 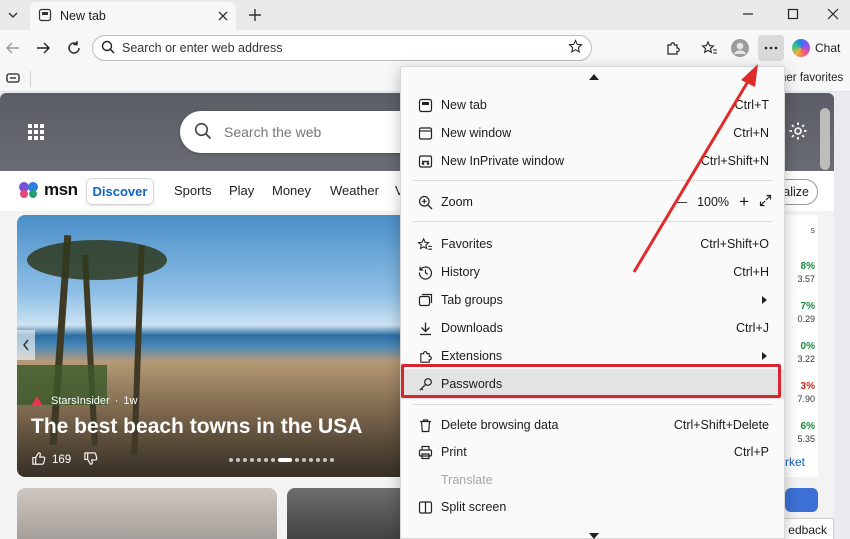 I want to click on close-tab-icon, so click(x=223, y=16).